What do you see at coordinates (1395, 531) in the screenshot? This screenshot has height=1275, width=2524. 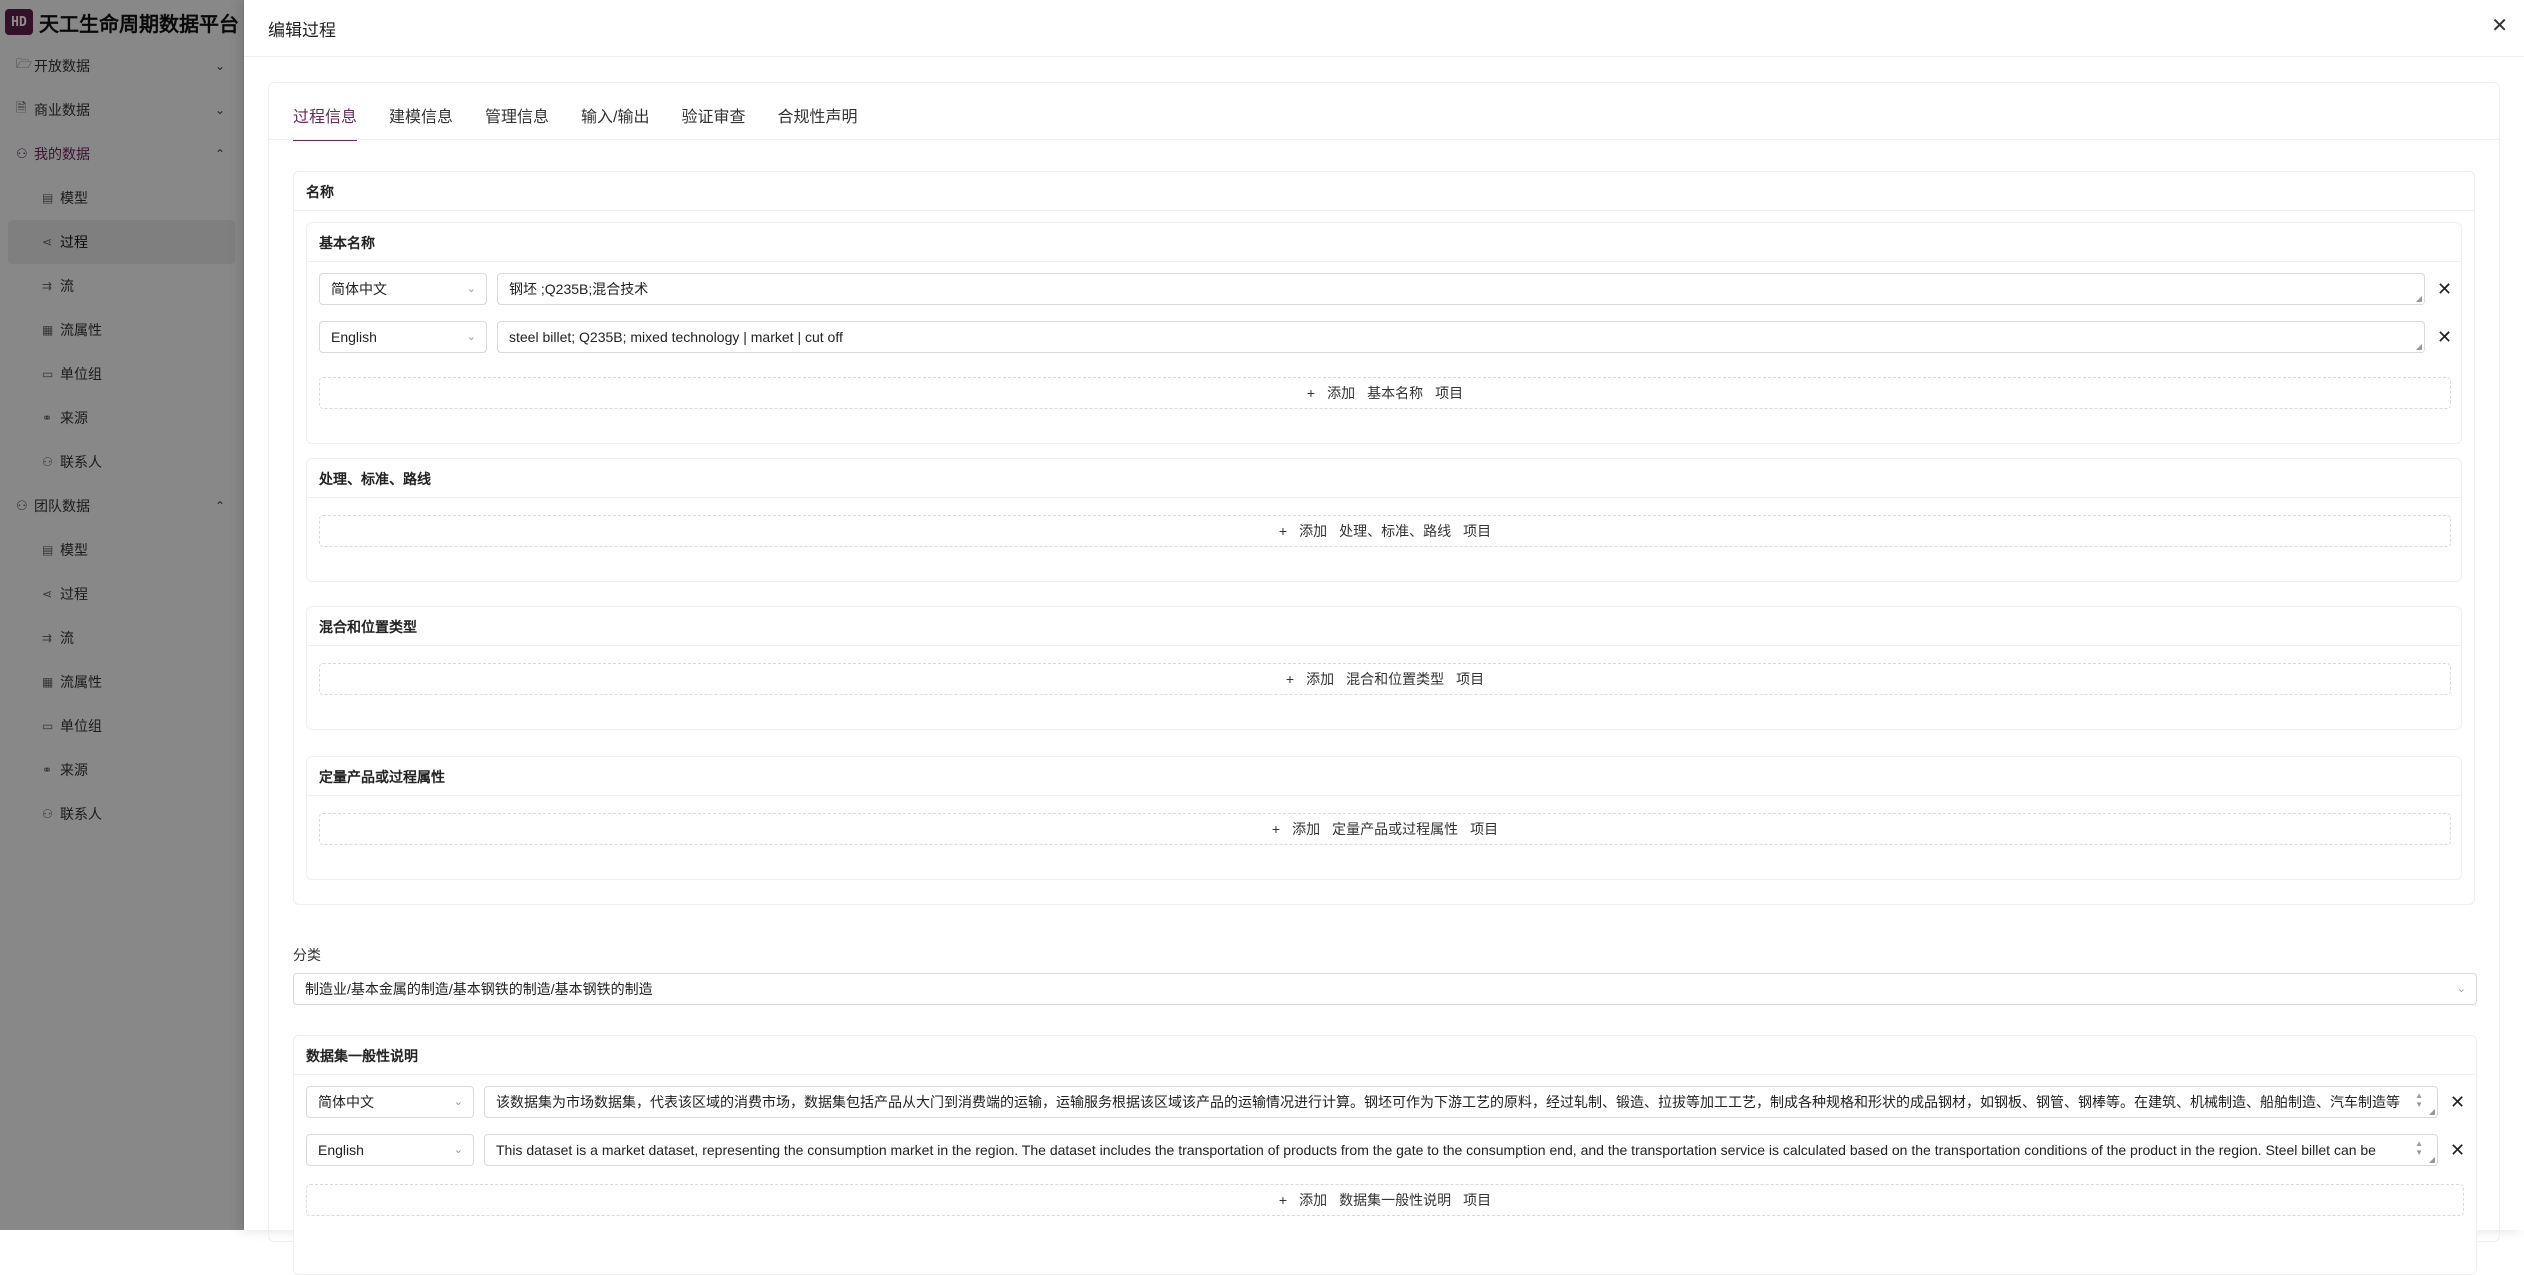 I see `add-target: 处理、标准、路线` at bounding box center [1395, 531].